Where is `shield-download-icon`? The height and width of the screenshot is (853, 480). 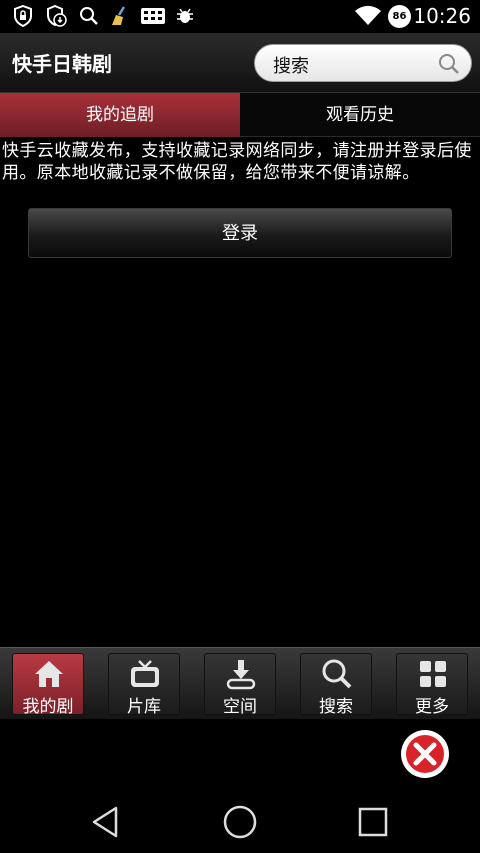 shield-download-icon is located at coordinates (57, 16).